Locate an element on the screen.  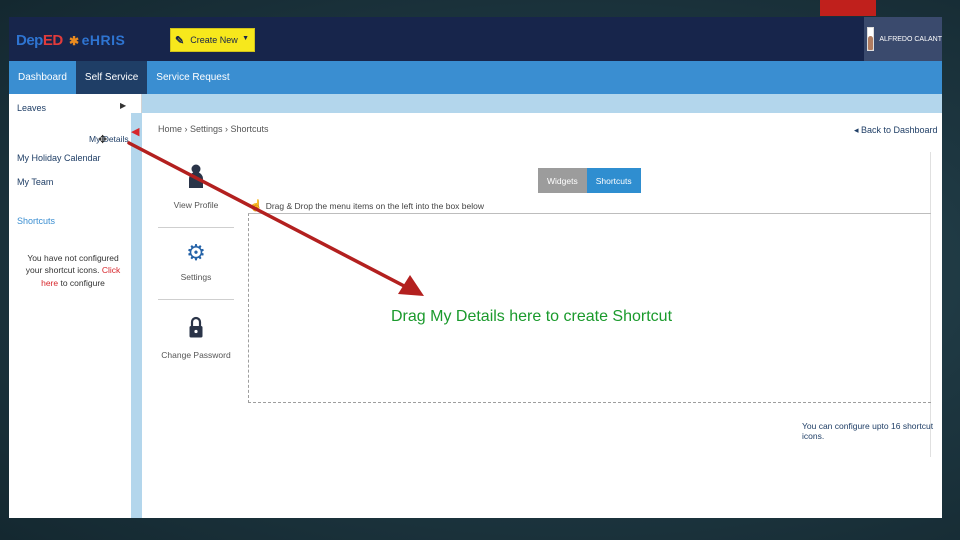
deped-logo: DepED is located at coordinates (39, 40).